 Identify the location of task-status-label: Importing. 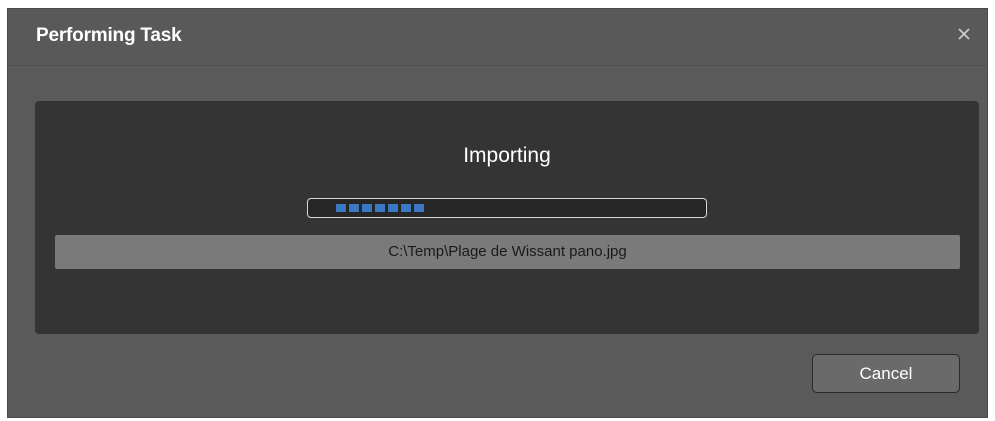
(507, 155).